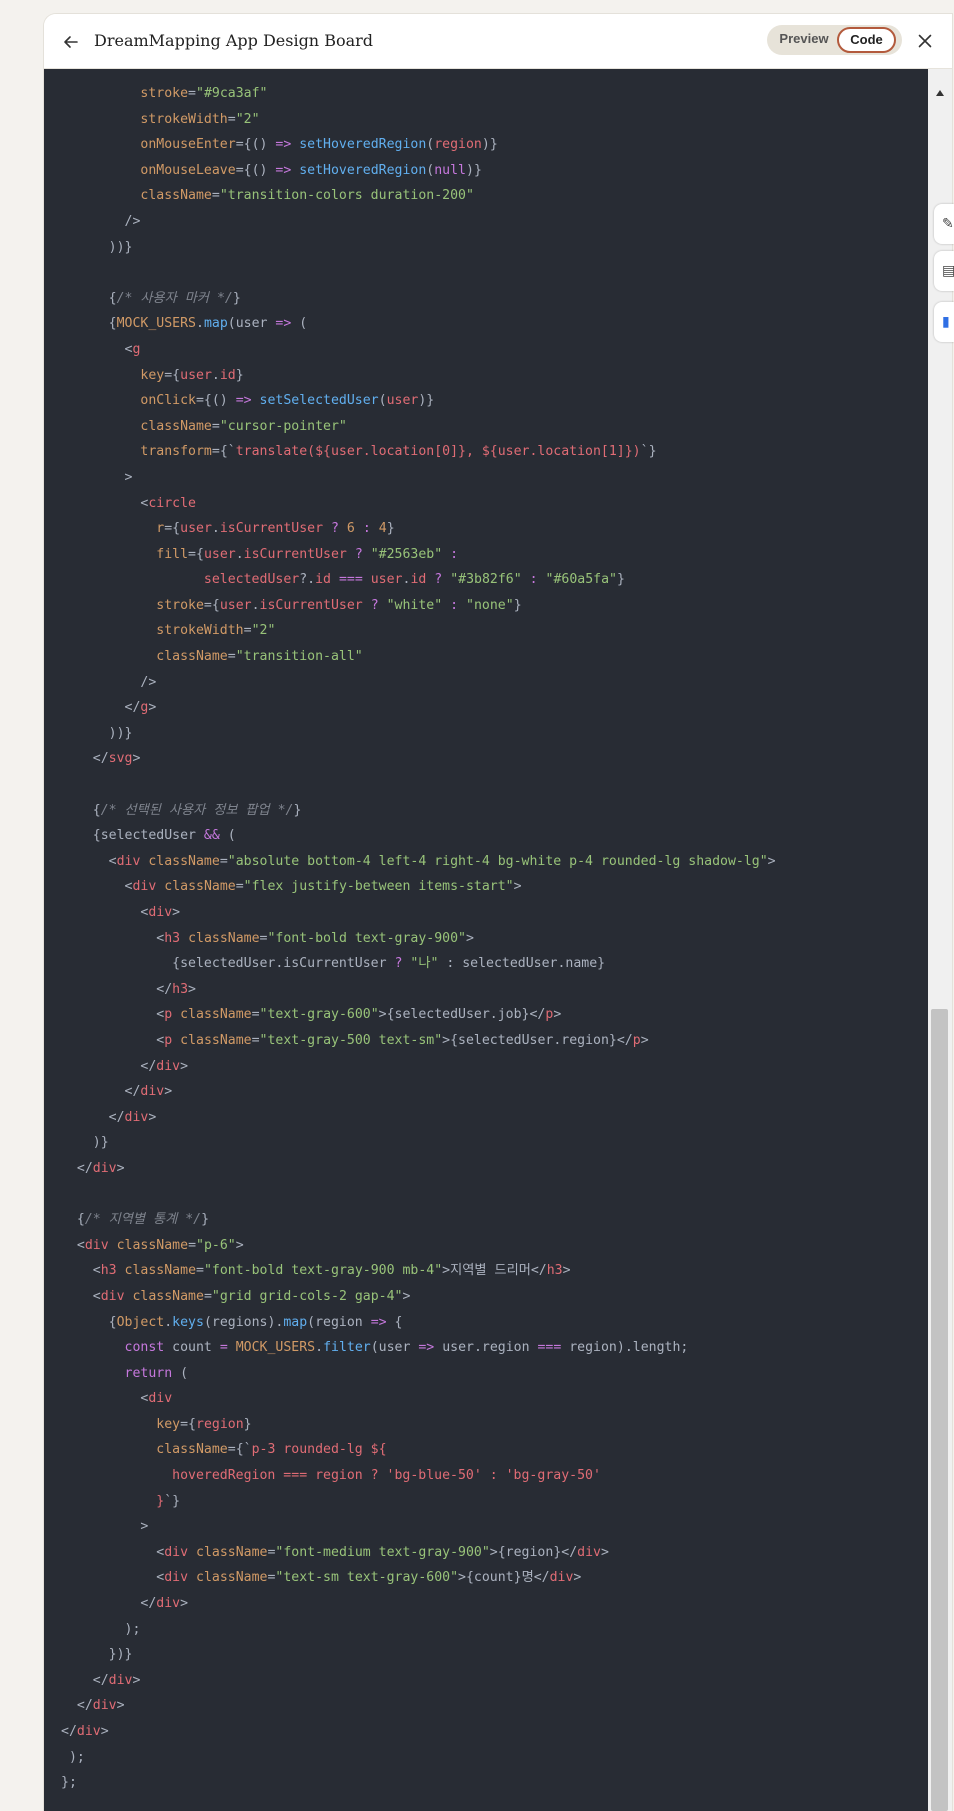 The image size is (954, 1811). Describe the element at coordinates (234, 40) in the screenshot. I see `artifact-title: DreamMapping App Design Board` at that location.